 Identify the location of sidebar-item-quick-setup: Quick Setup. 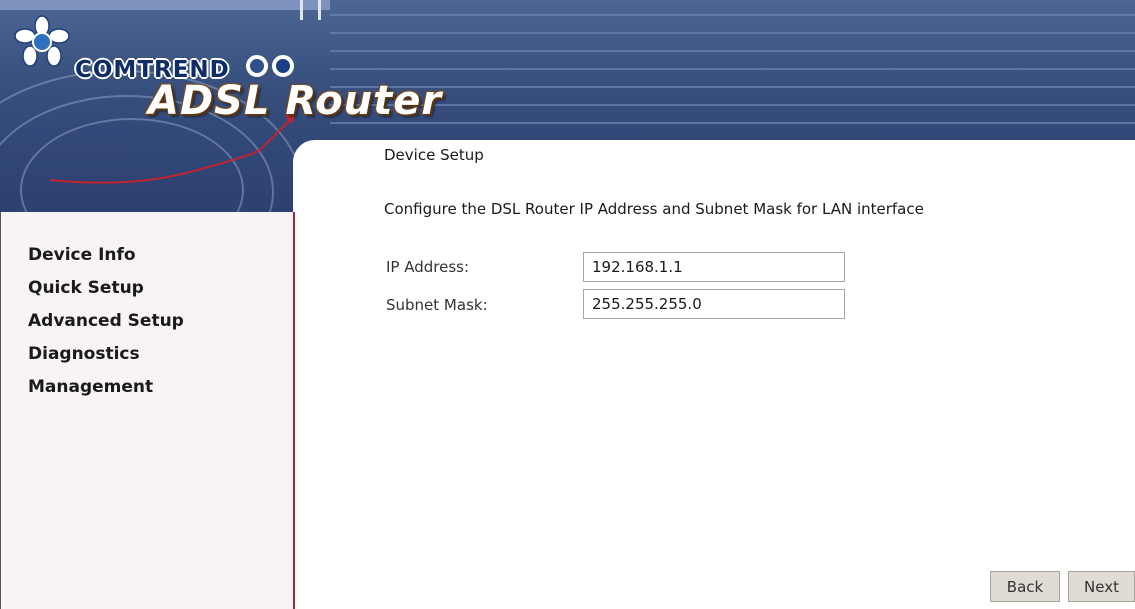
(106, 288).